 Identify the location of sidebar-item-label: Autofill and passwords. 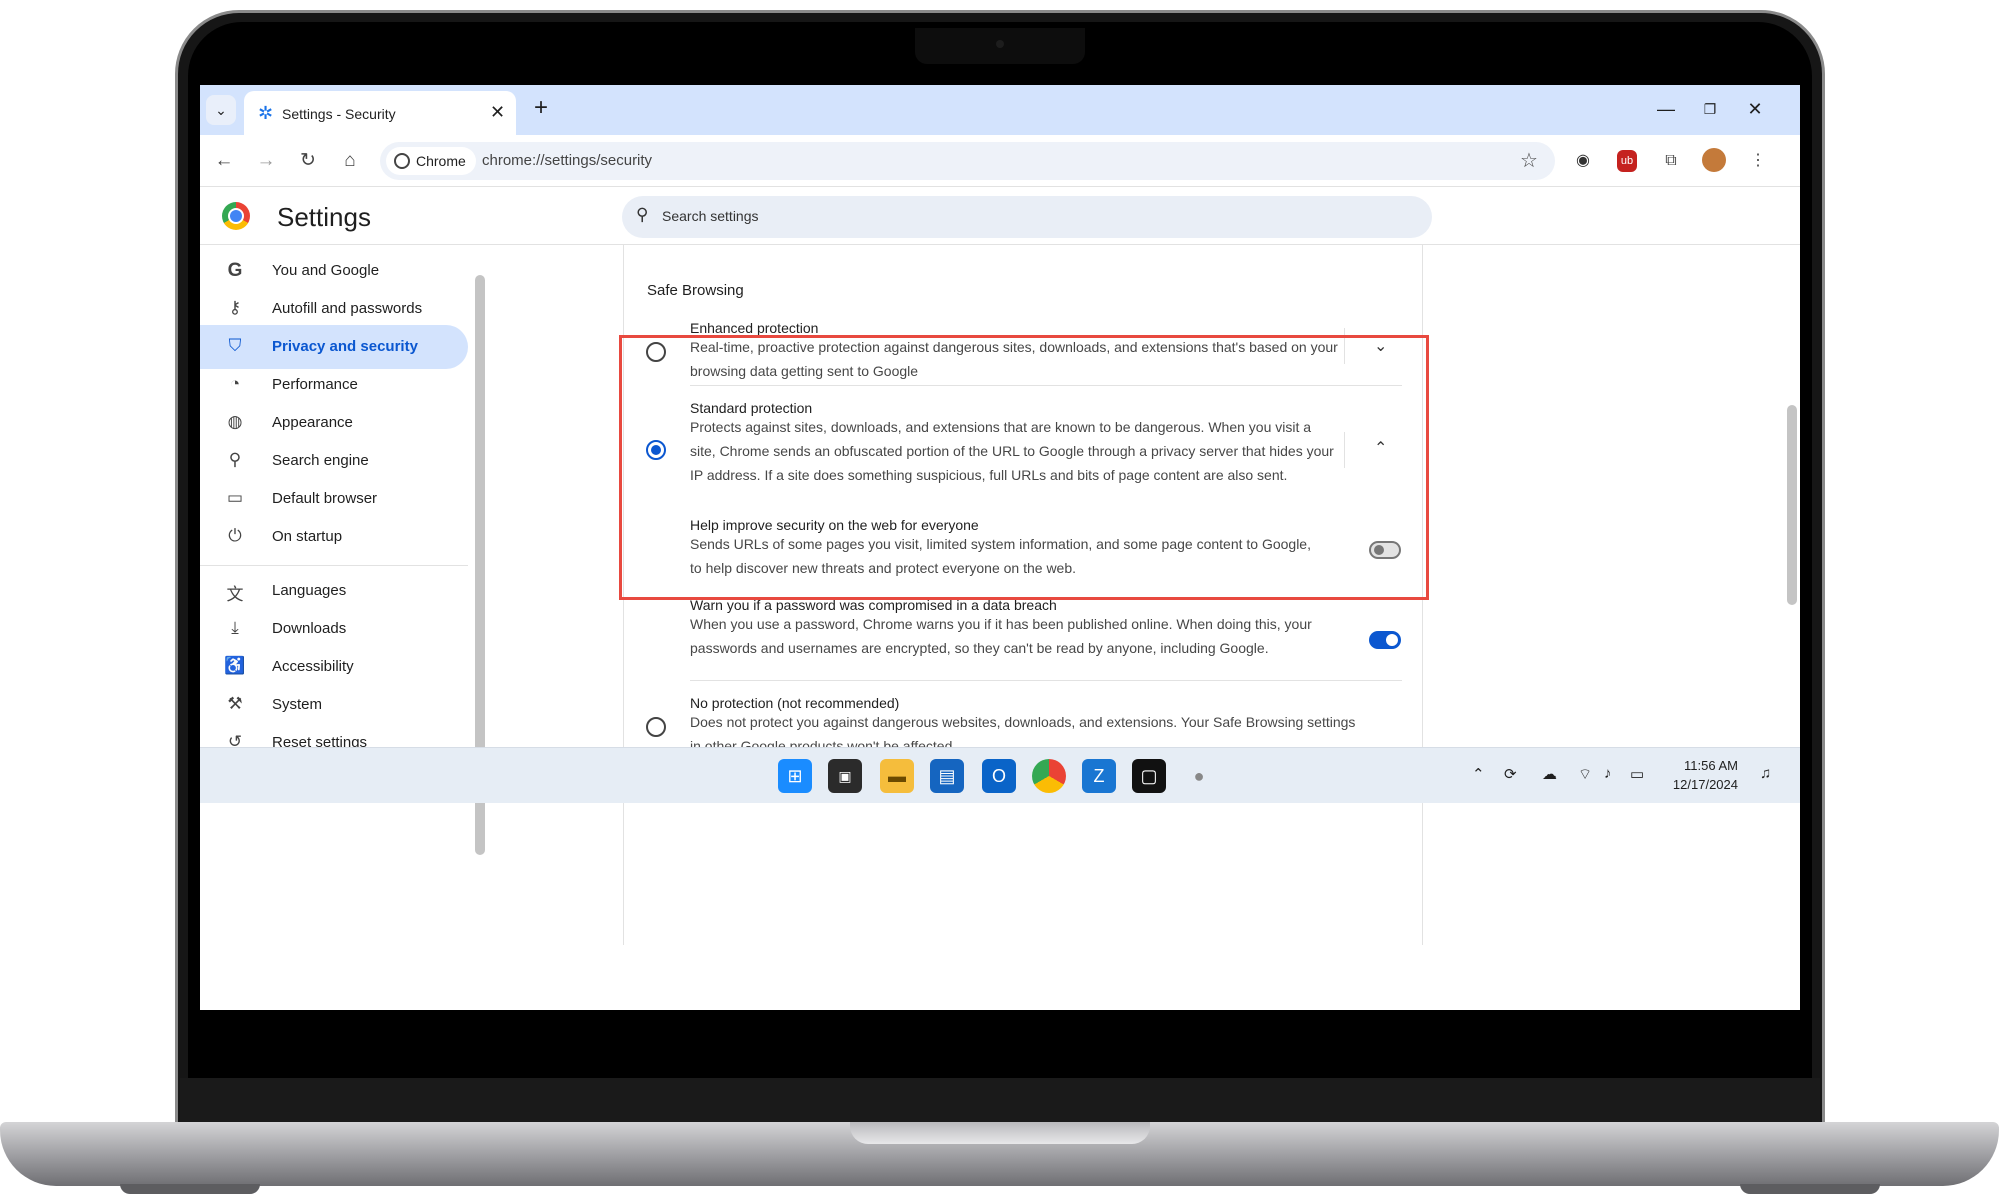
(347, 308).